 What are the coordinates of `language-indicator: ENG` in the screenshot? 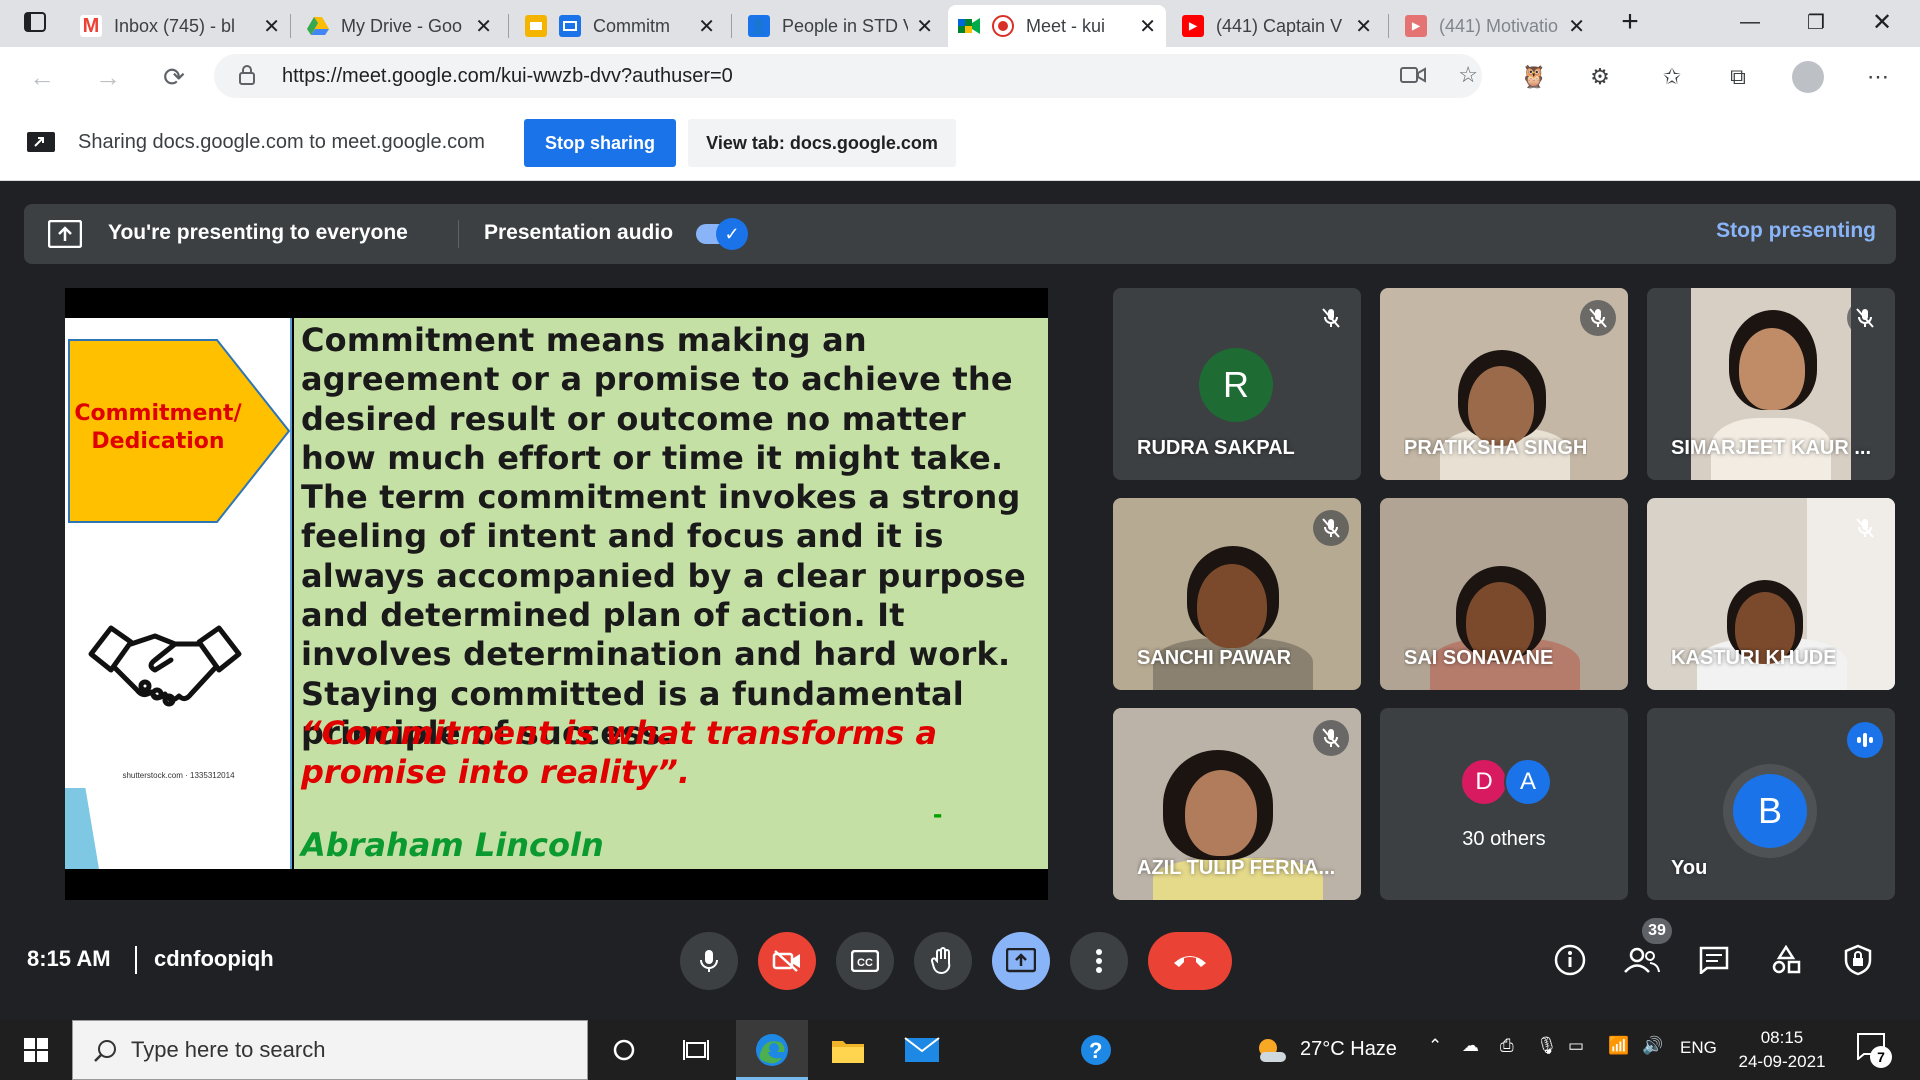 It's located at (1698, 1048).